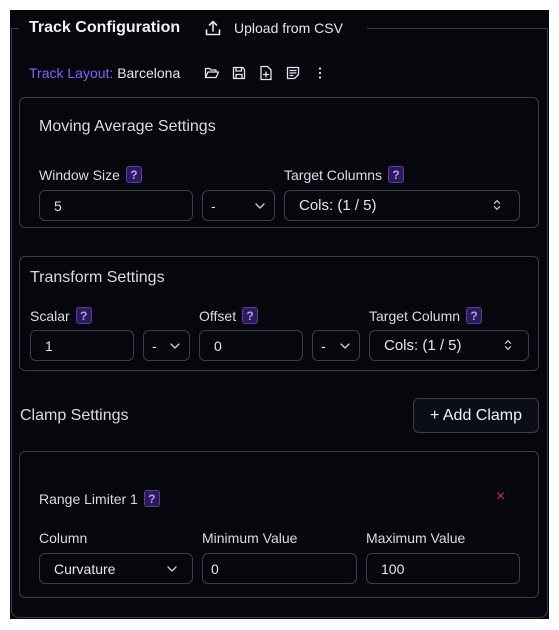  Describe the element at coordinates (82, 345) in the screenshot. I see `scalar-input: 1` at that location.